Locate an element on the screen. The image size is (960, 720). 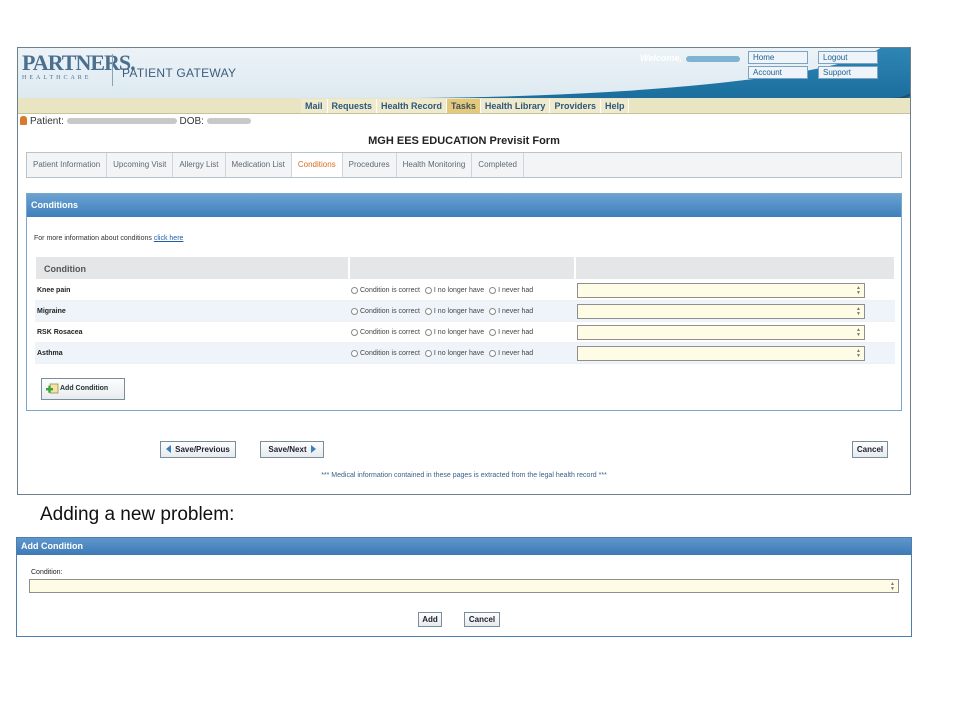
conditions-panel-title: Conditions is located at coordinates (464, 205).